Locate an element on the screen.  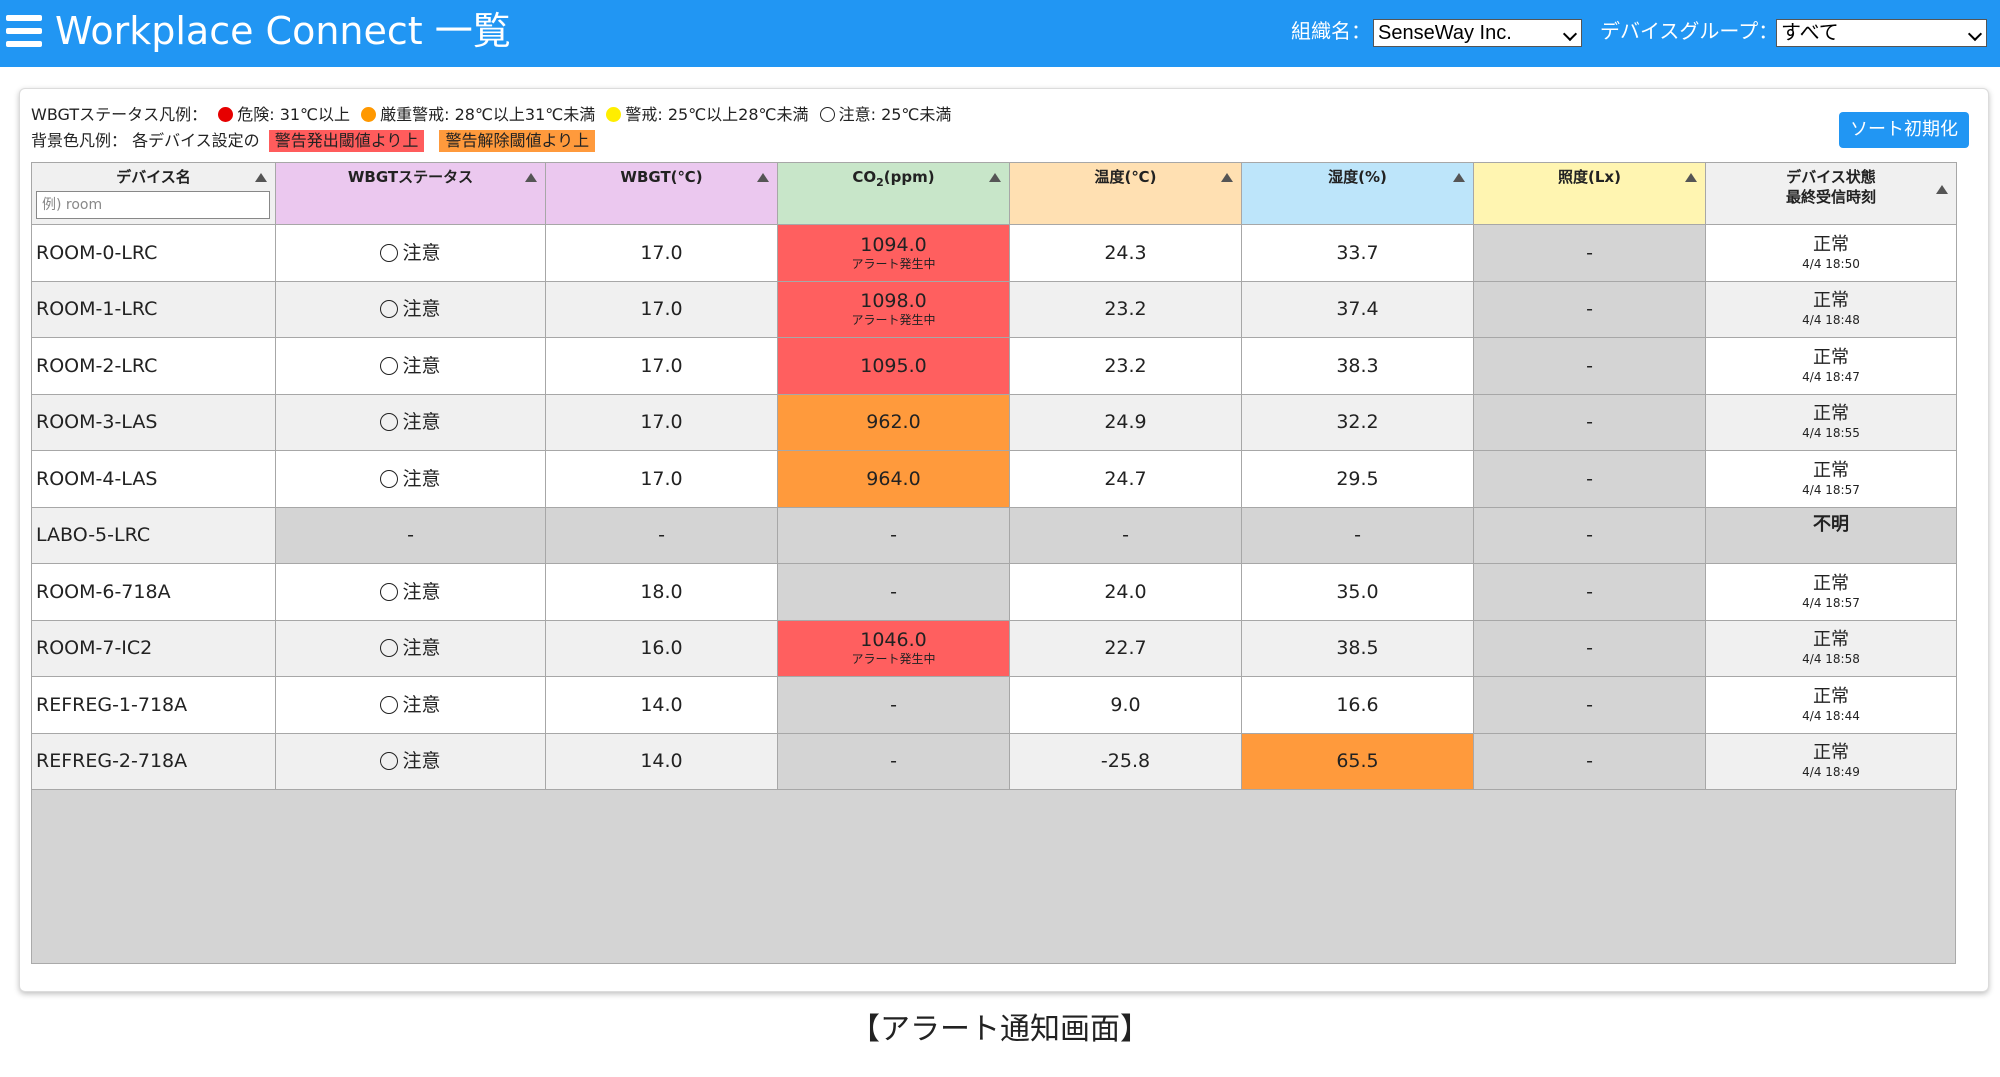
humidity-cell: 38.5 is located at coordinates (1357, 648).